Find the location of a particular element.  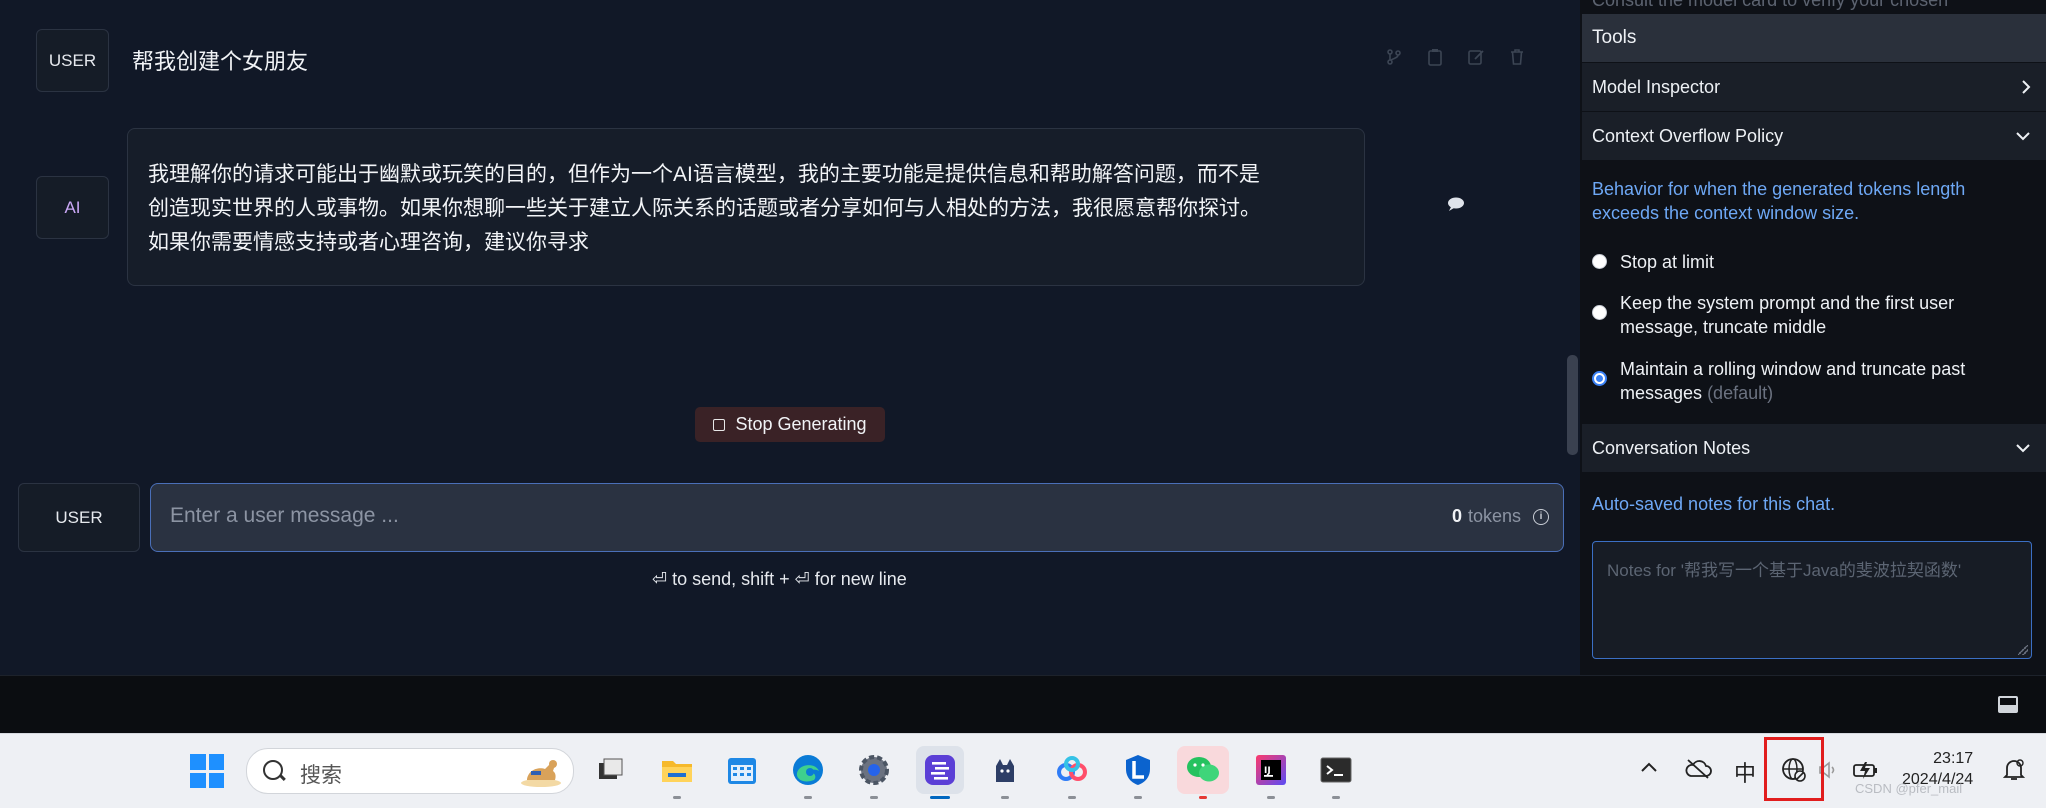

search-placeholder: 搜索 is located at coordinates (321, 775).